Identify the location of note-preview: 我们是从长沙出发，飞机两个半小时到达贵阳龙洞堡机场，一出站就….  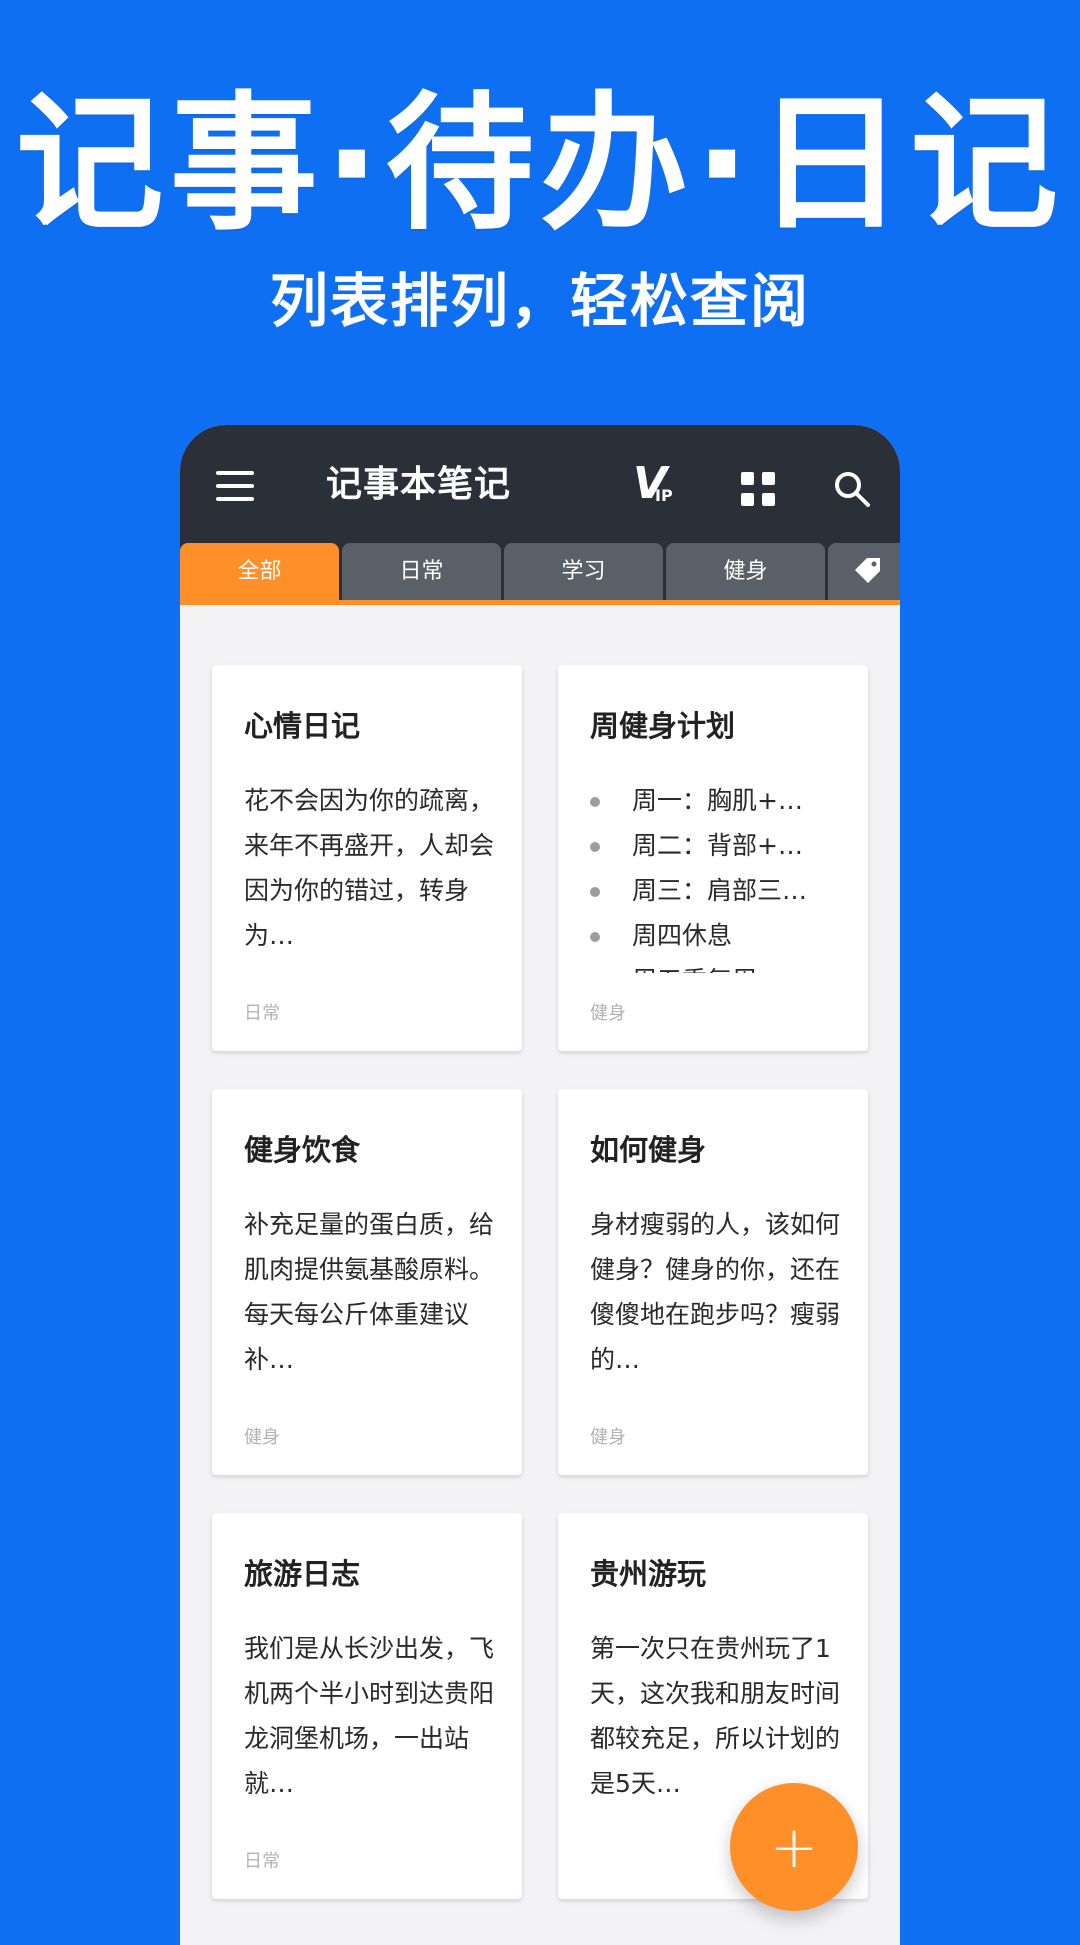
(369, 1715).